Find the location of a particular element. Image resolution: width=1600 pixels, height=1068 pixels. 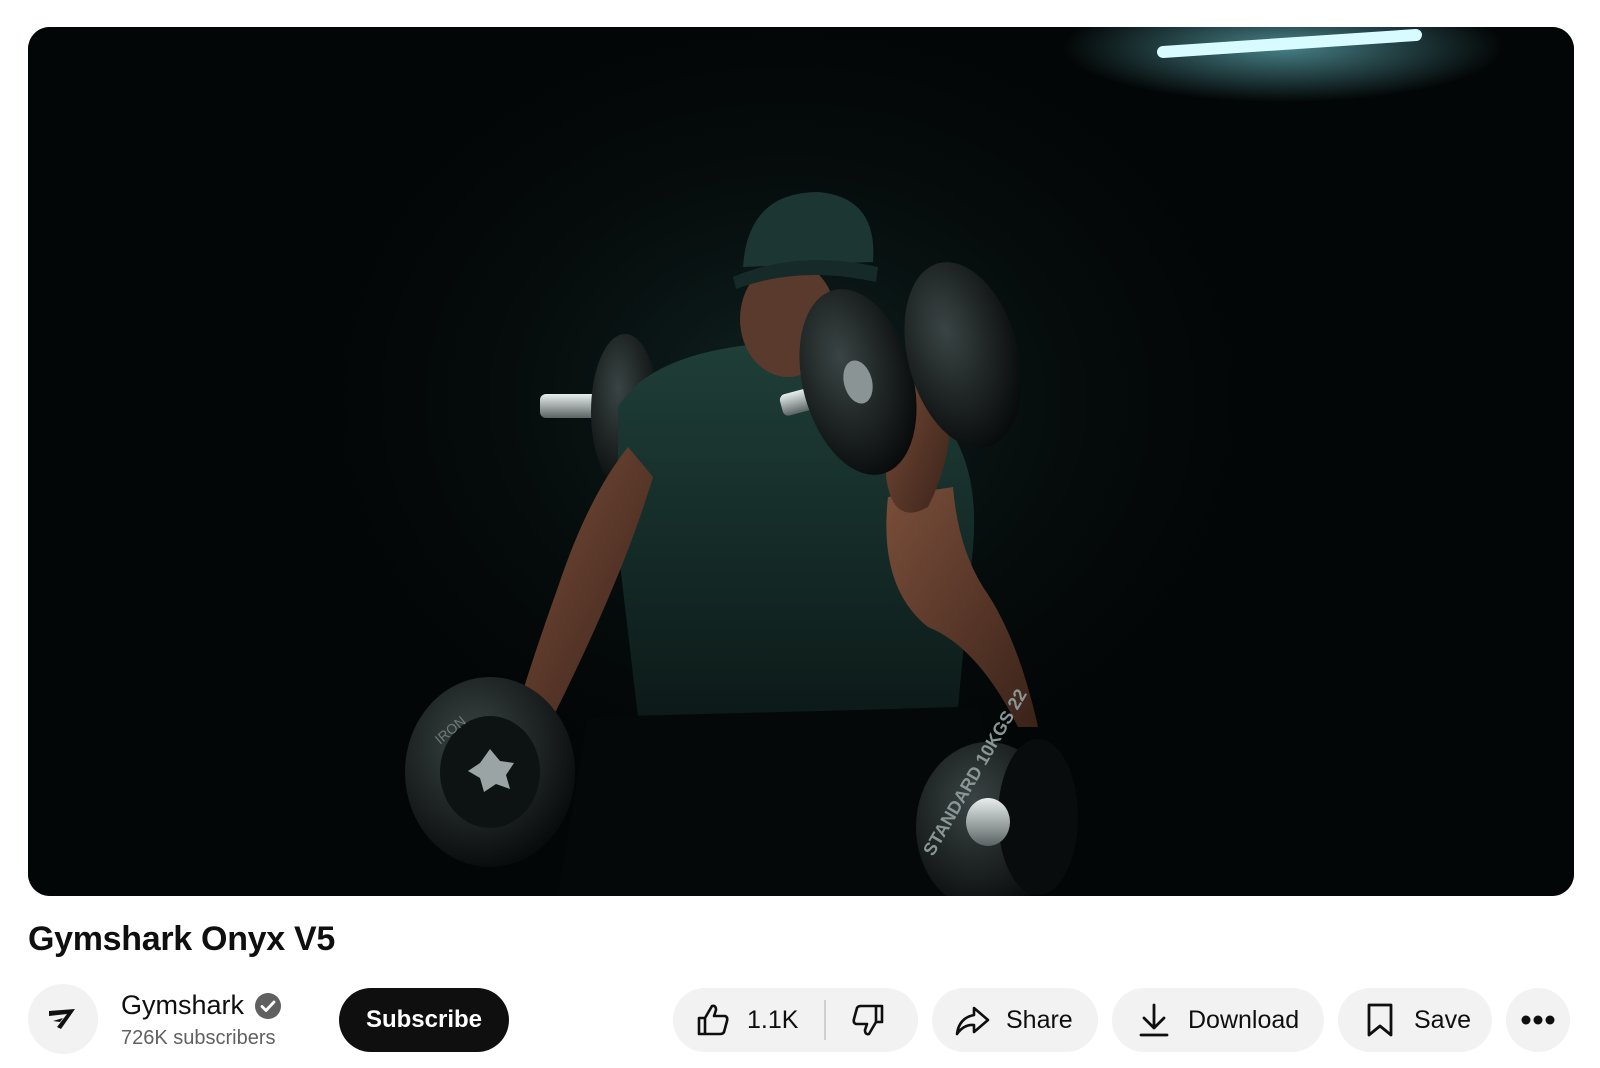

like-dislike-group: 1.1K is located at coordinates (795, 1020).